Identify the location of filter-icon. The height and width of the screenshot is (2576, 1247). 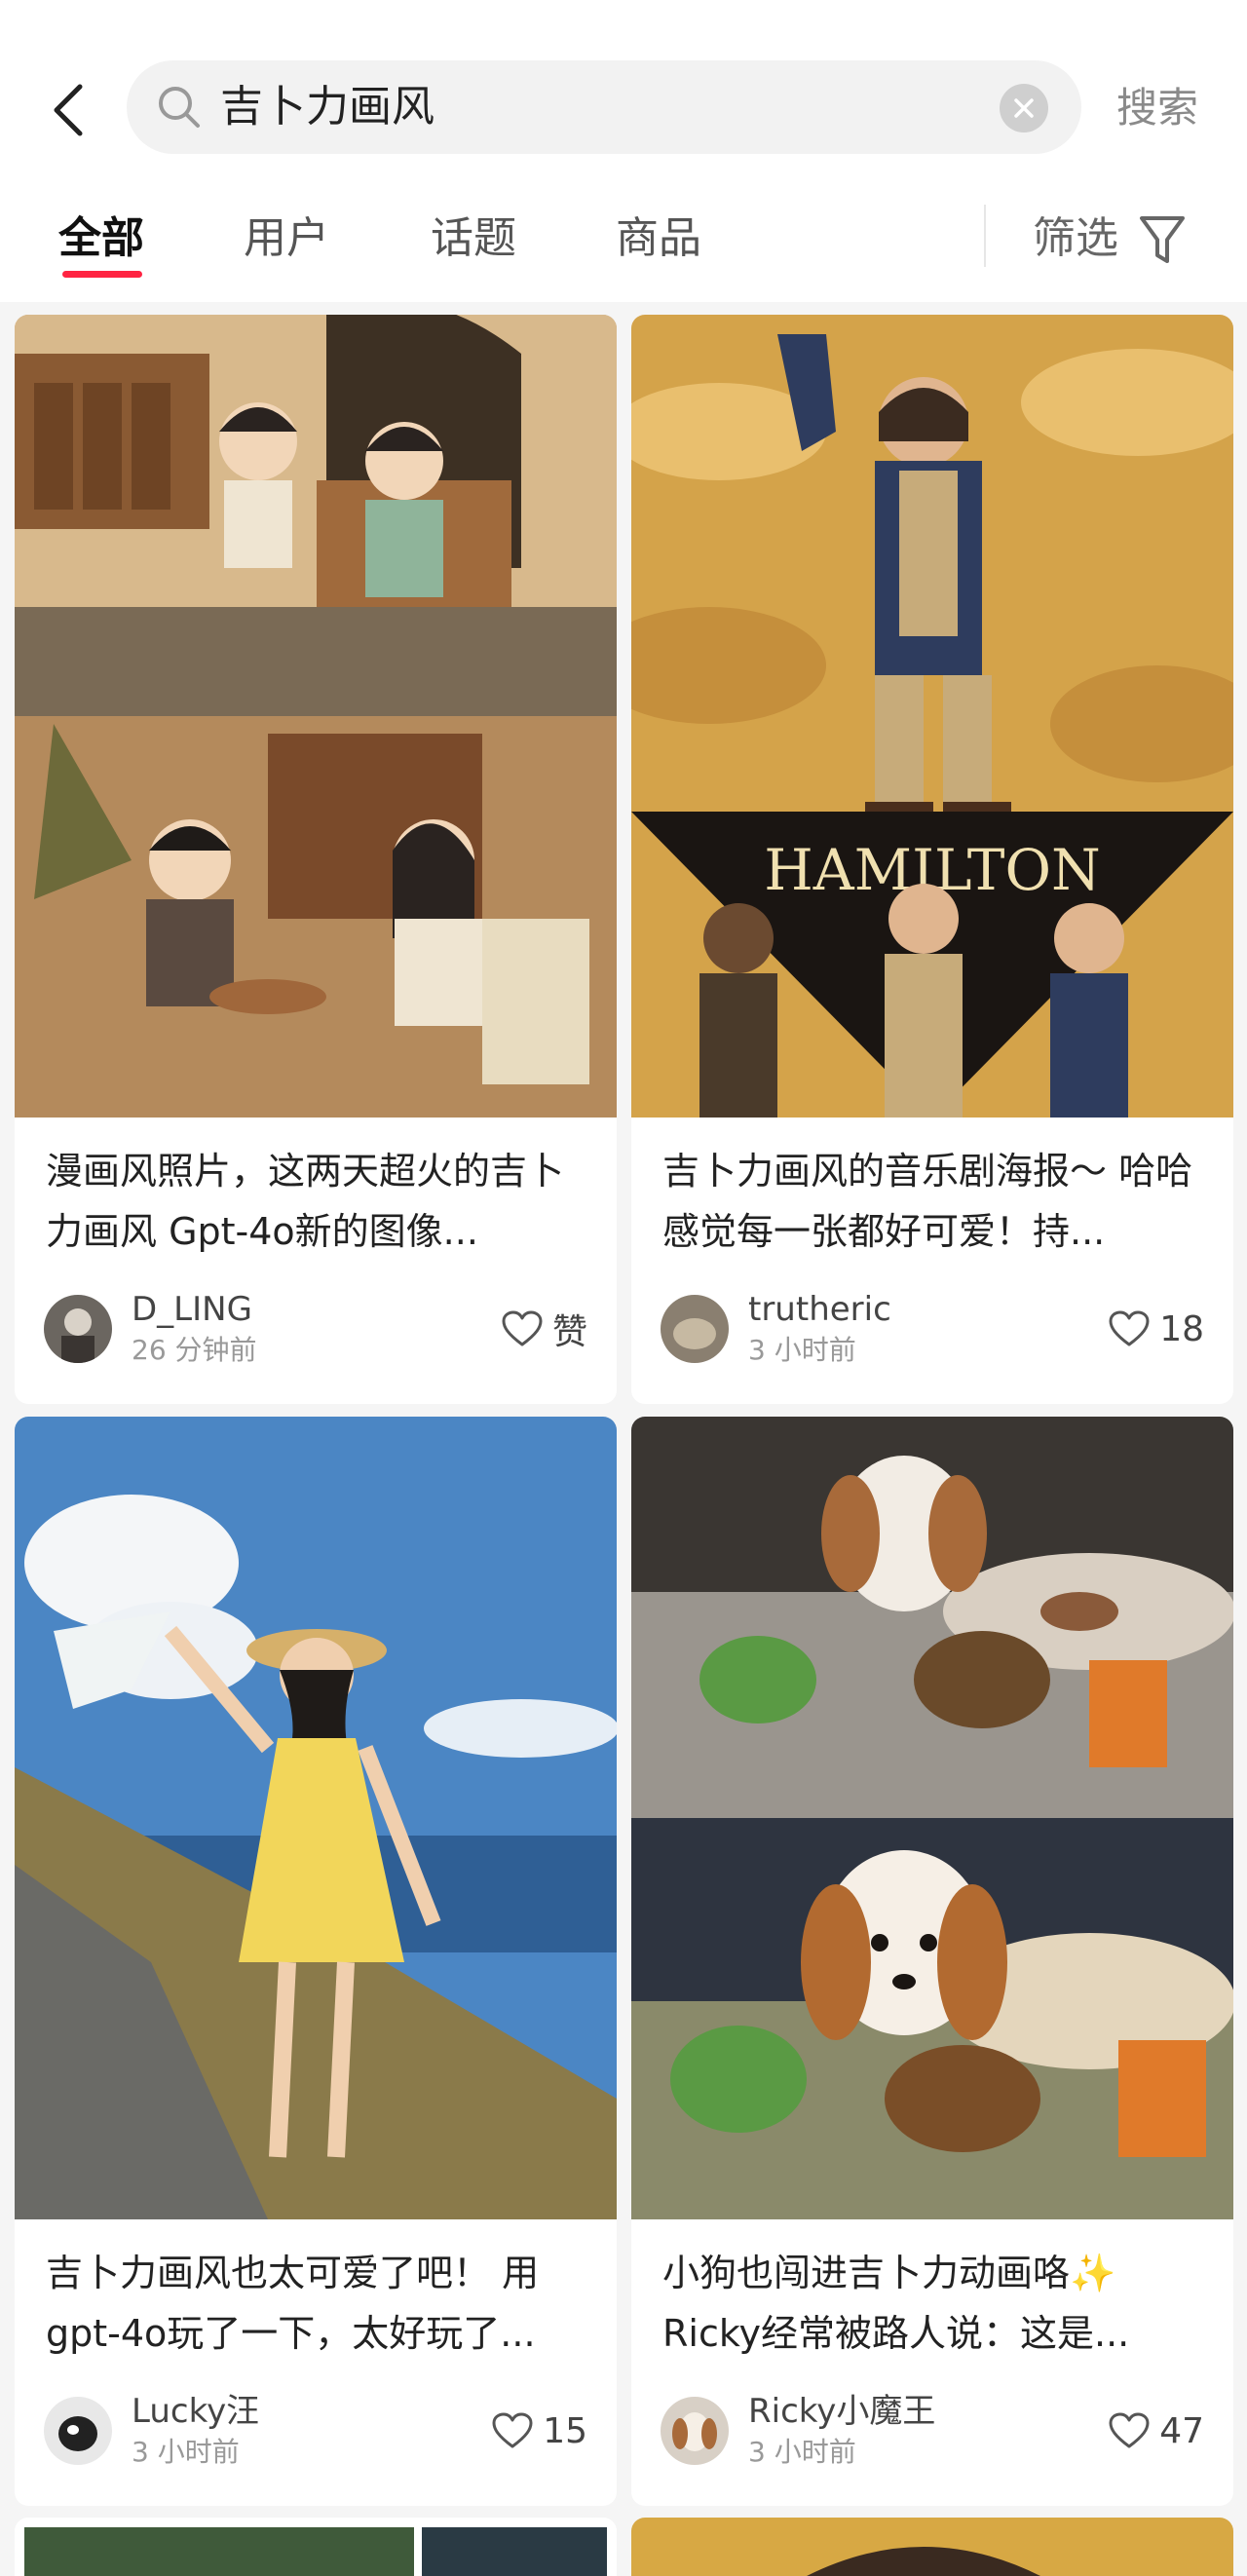
(1162, 239).